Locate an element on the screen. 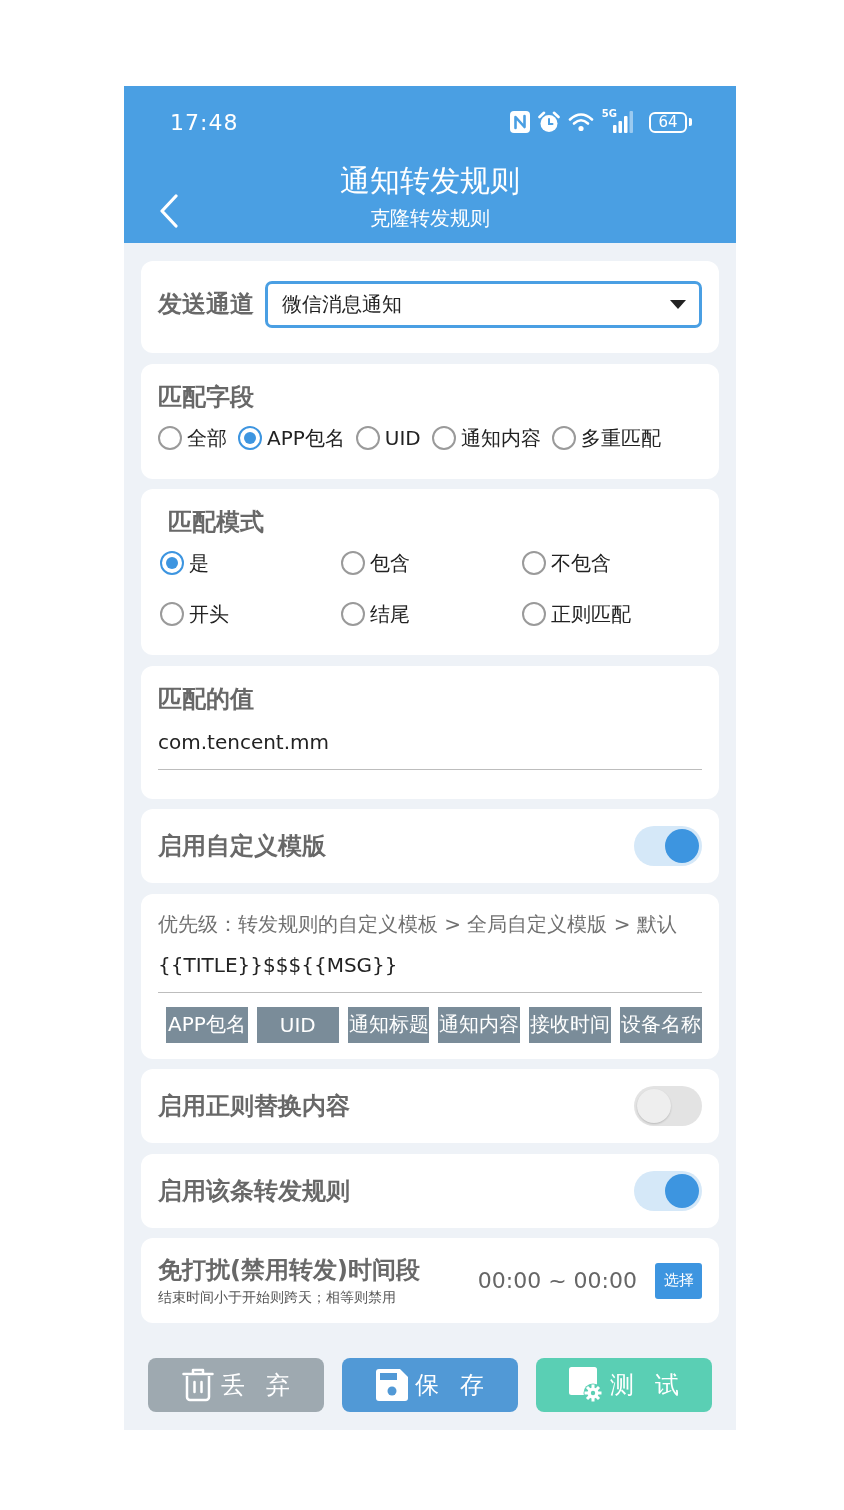 The height and width of the screenshot is (1510, 844). back-chevron-icon is located at coordinates (169, 210).